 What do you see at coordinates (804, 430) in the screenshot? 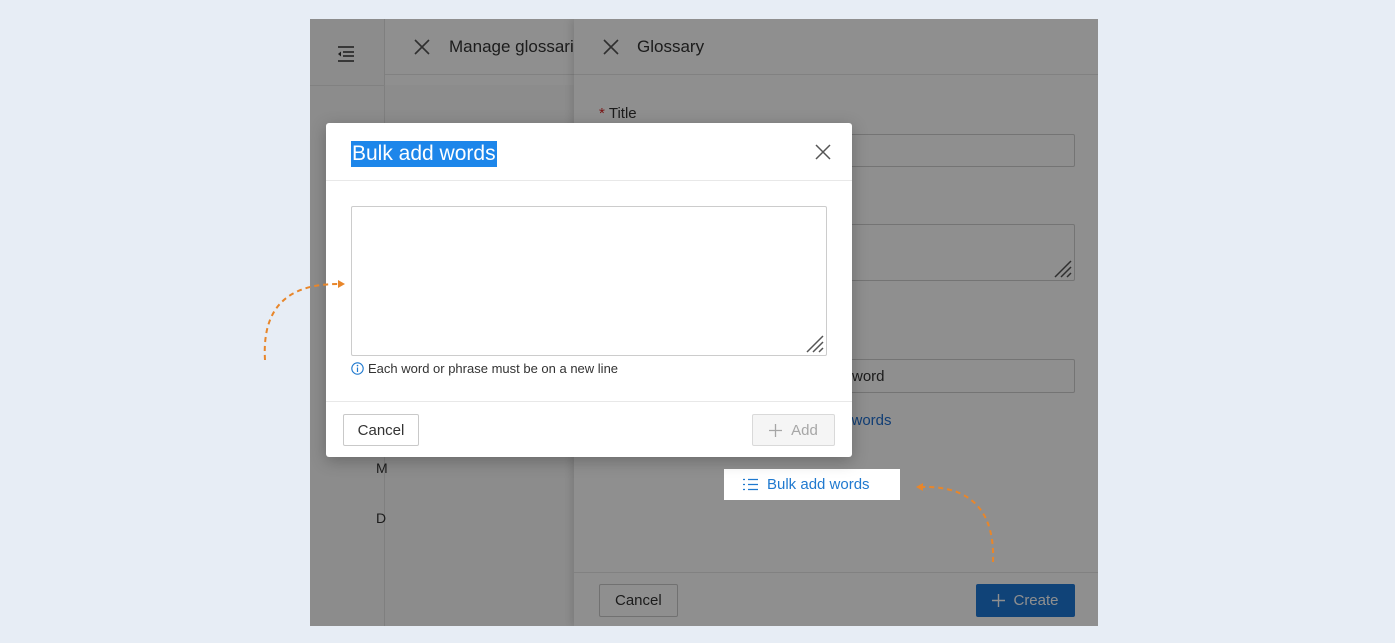
I see `add-button-label: Add` at bounding box center [804, 430].